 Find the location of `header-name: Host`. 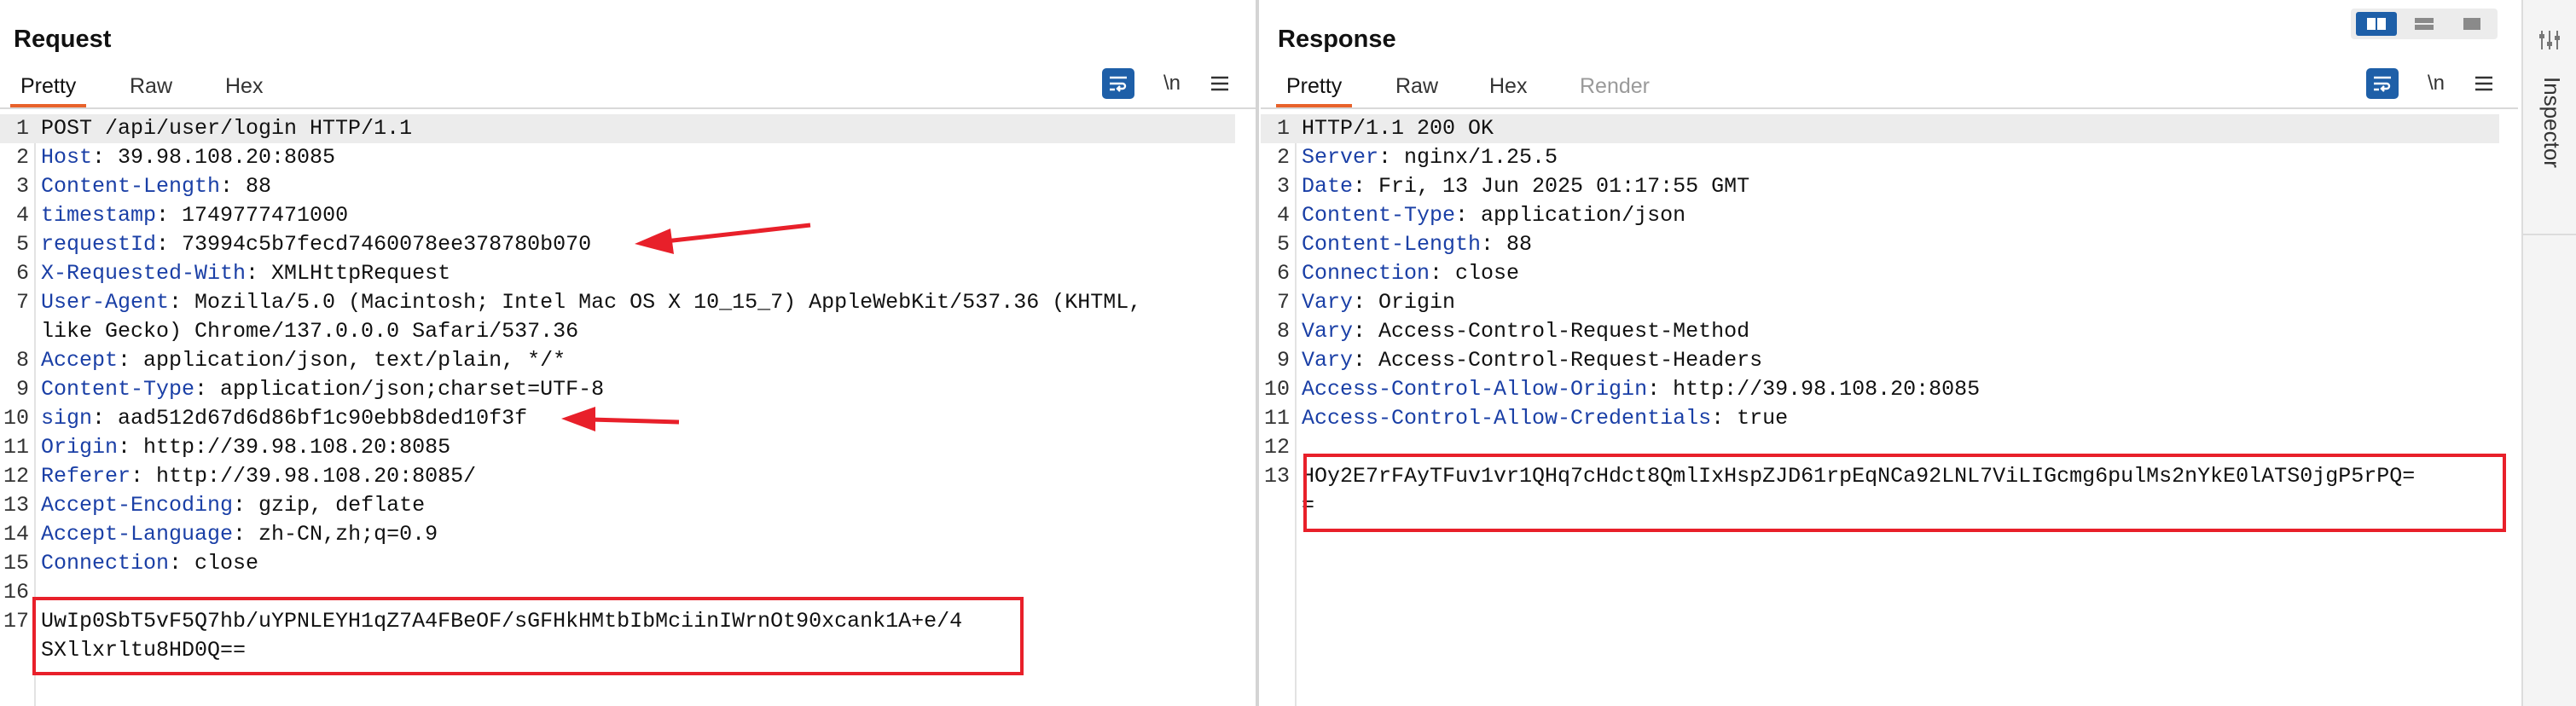

header-name: Host is located at coordinates (67, 157).